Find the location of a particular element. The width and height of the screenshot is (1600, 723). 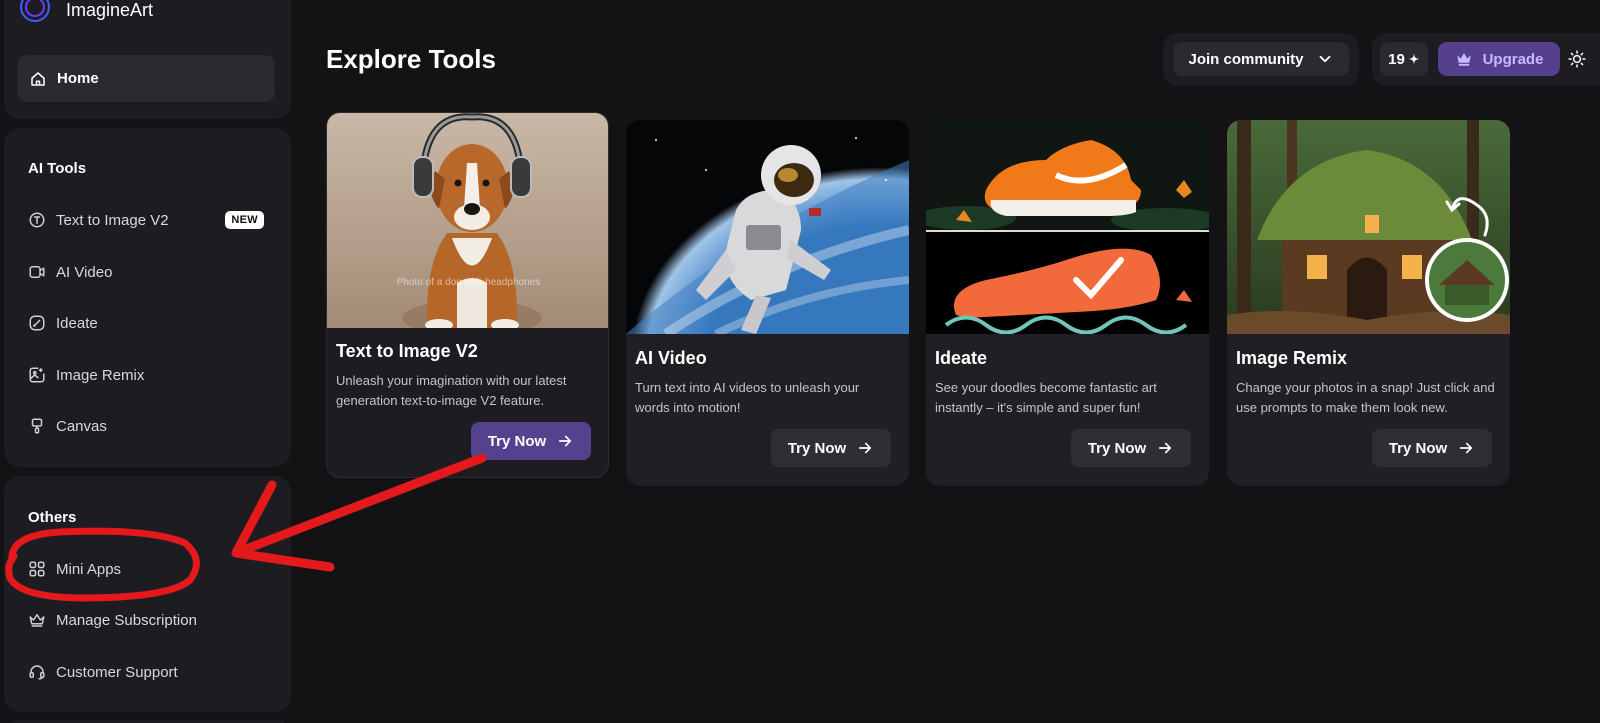

header-community-group: Join community is located at coordinates (1261, 59).